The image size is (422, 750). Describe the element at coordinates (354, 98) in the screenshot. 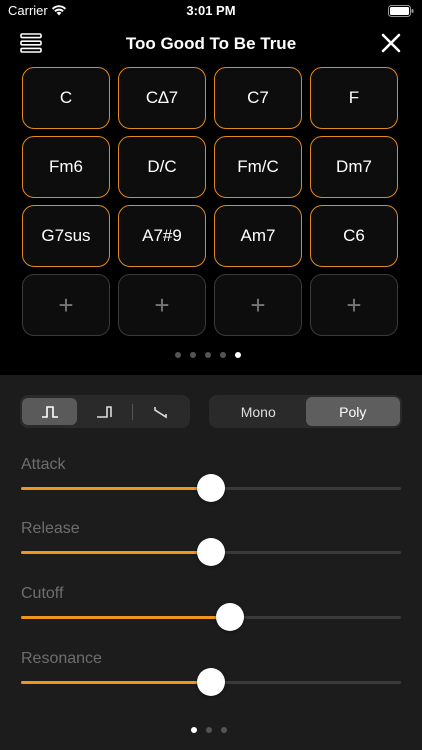

I see `chord-pad: F` at that location.